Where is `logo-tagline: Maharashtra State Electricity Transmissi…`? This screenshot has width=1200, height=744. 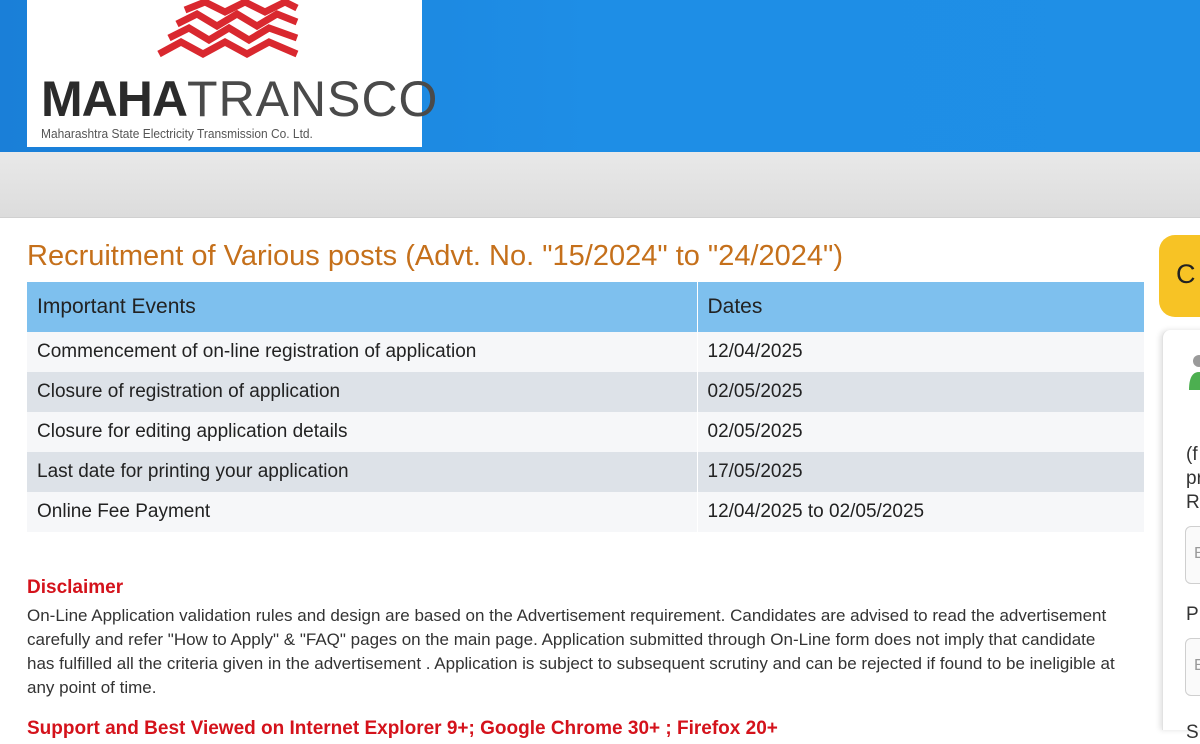
logo-tagline: Maharashtra State Electricity Transmissi… is located at coordinates (177, 133).